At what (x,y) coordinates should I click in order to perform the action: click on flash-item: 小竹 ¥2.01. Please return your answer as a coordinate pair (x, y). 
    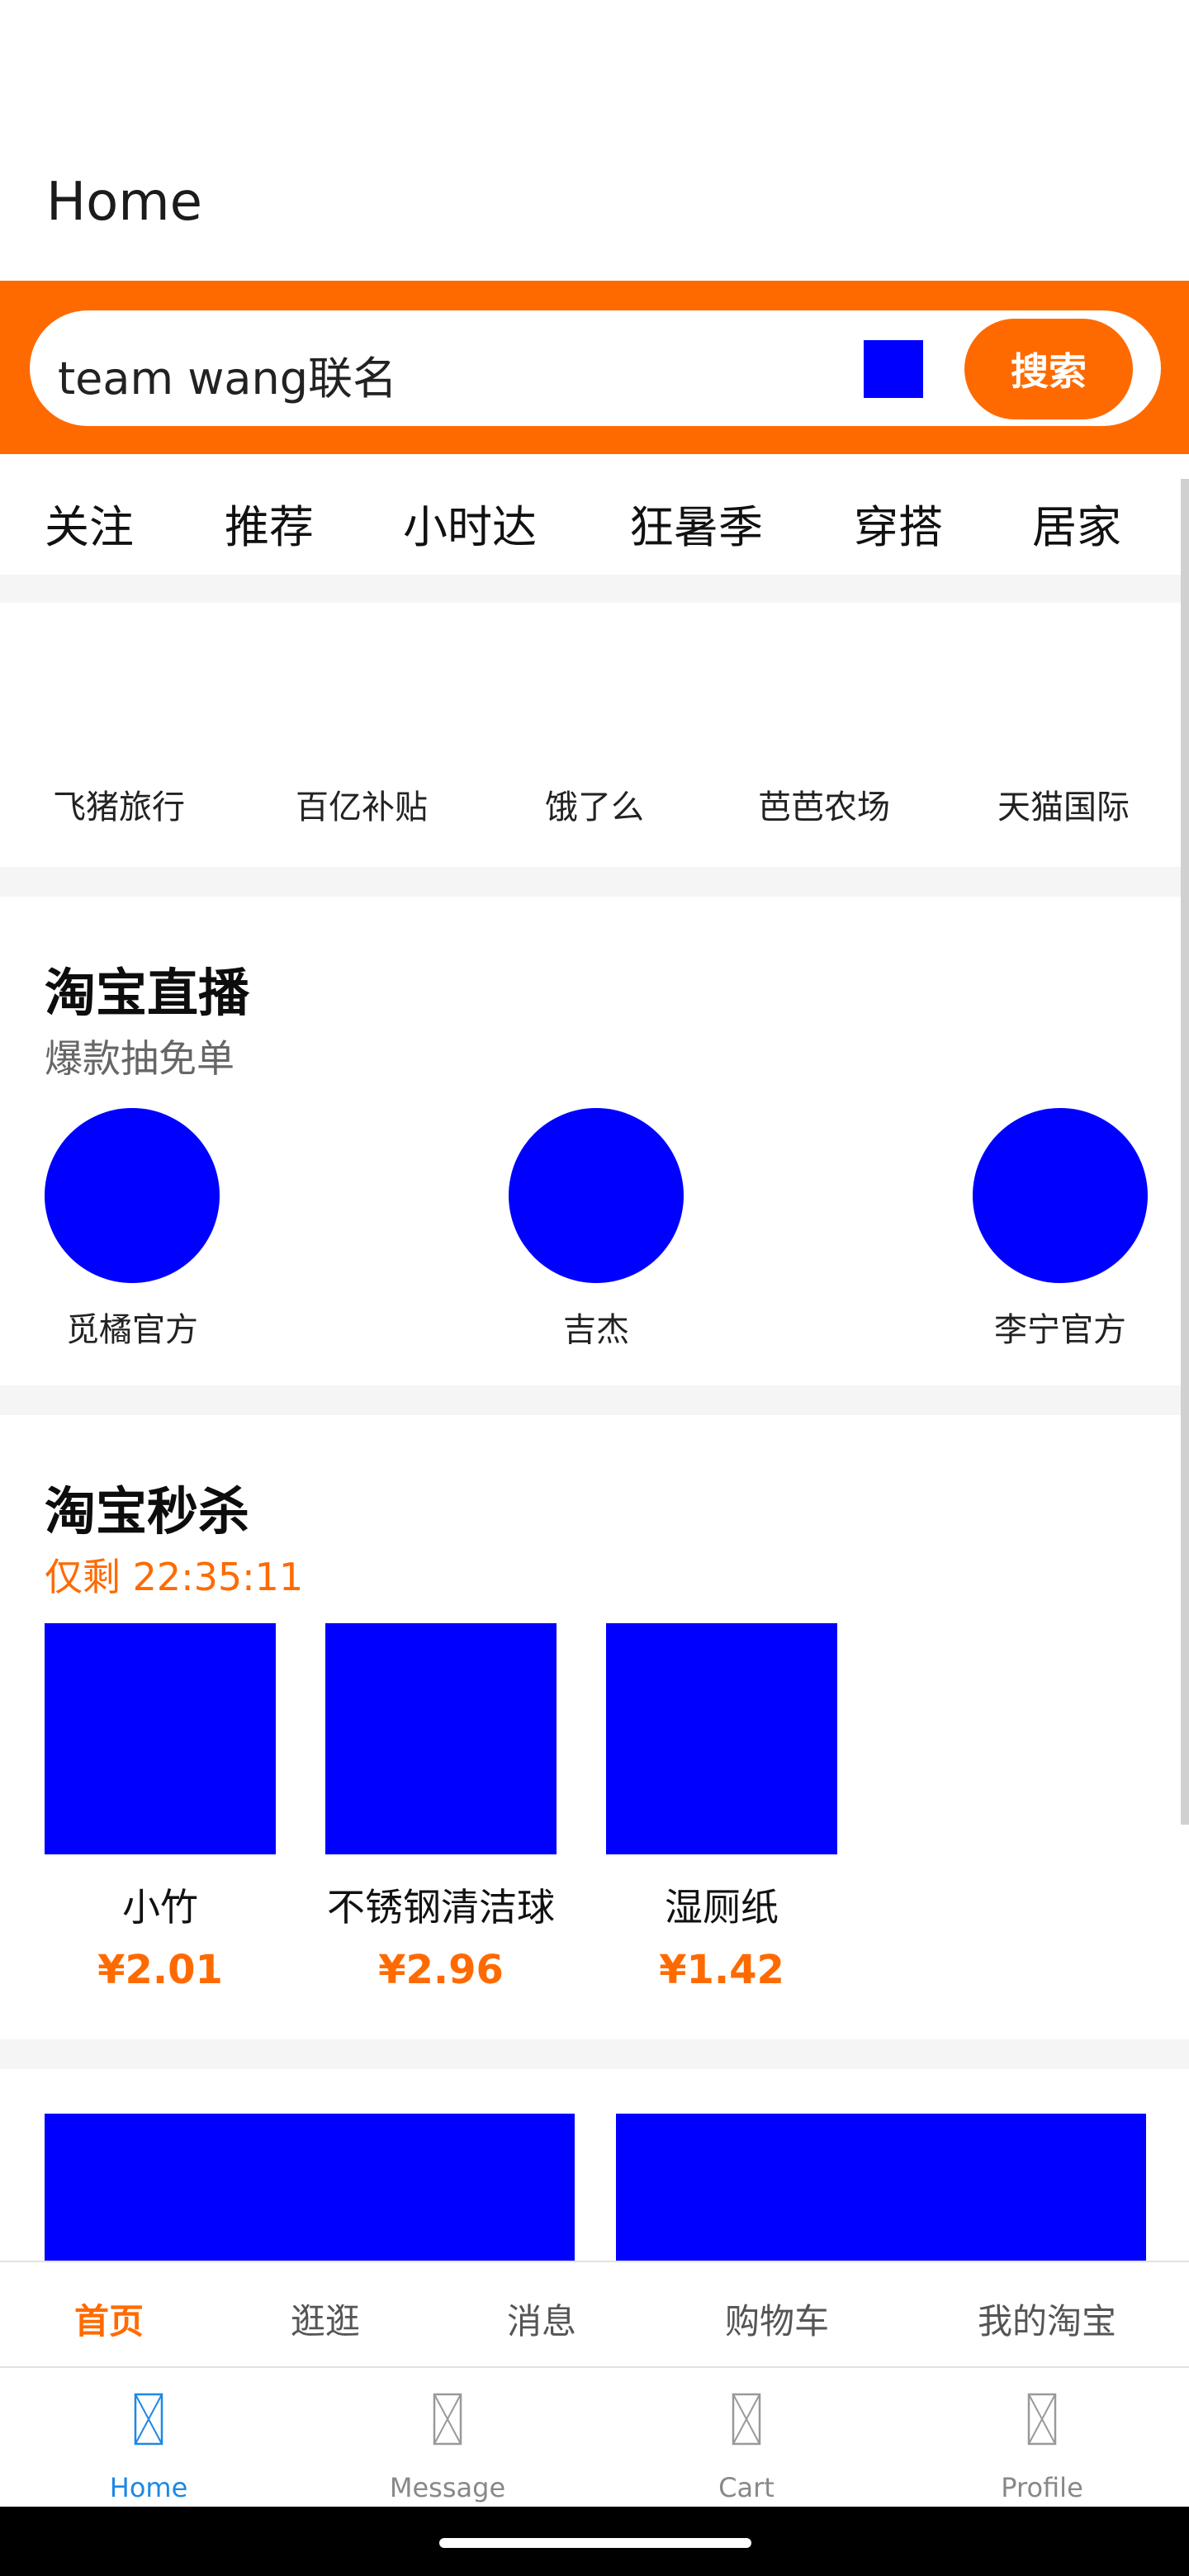
    Looking at the image, I should click on (160, 1808).